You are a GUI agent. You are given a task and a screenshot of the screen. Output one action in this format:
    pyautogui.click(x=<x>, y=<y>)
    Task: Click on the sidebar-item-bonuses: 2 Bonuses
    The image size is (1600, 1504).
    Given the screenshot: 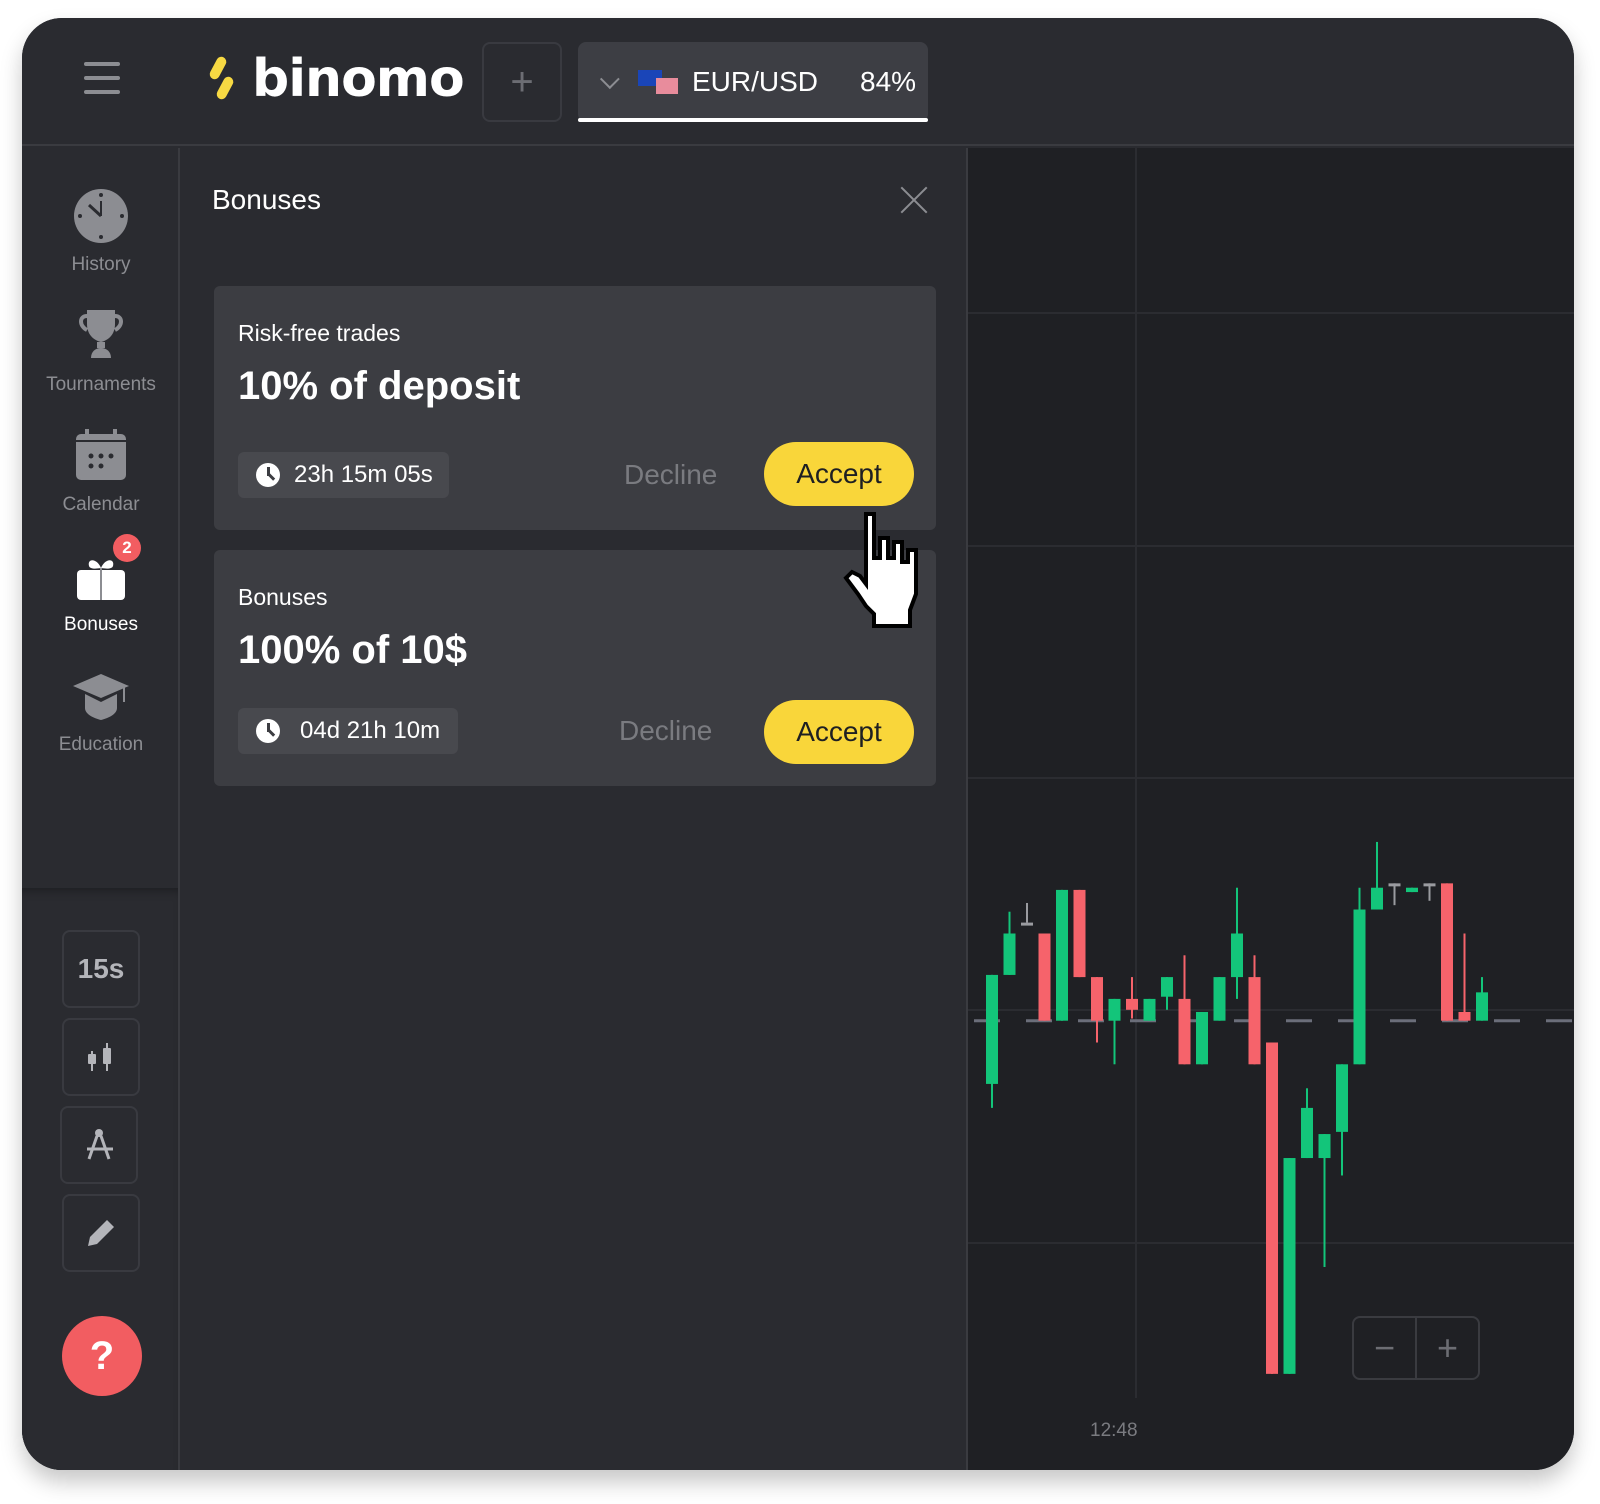 What is the action you would take?
    pyautogui.click(x=101, y=585)
    